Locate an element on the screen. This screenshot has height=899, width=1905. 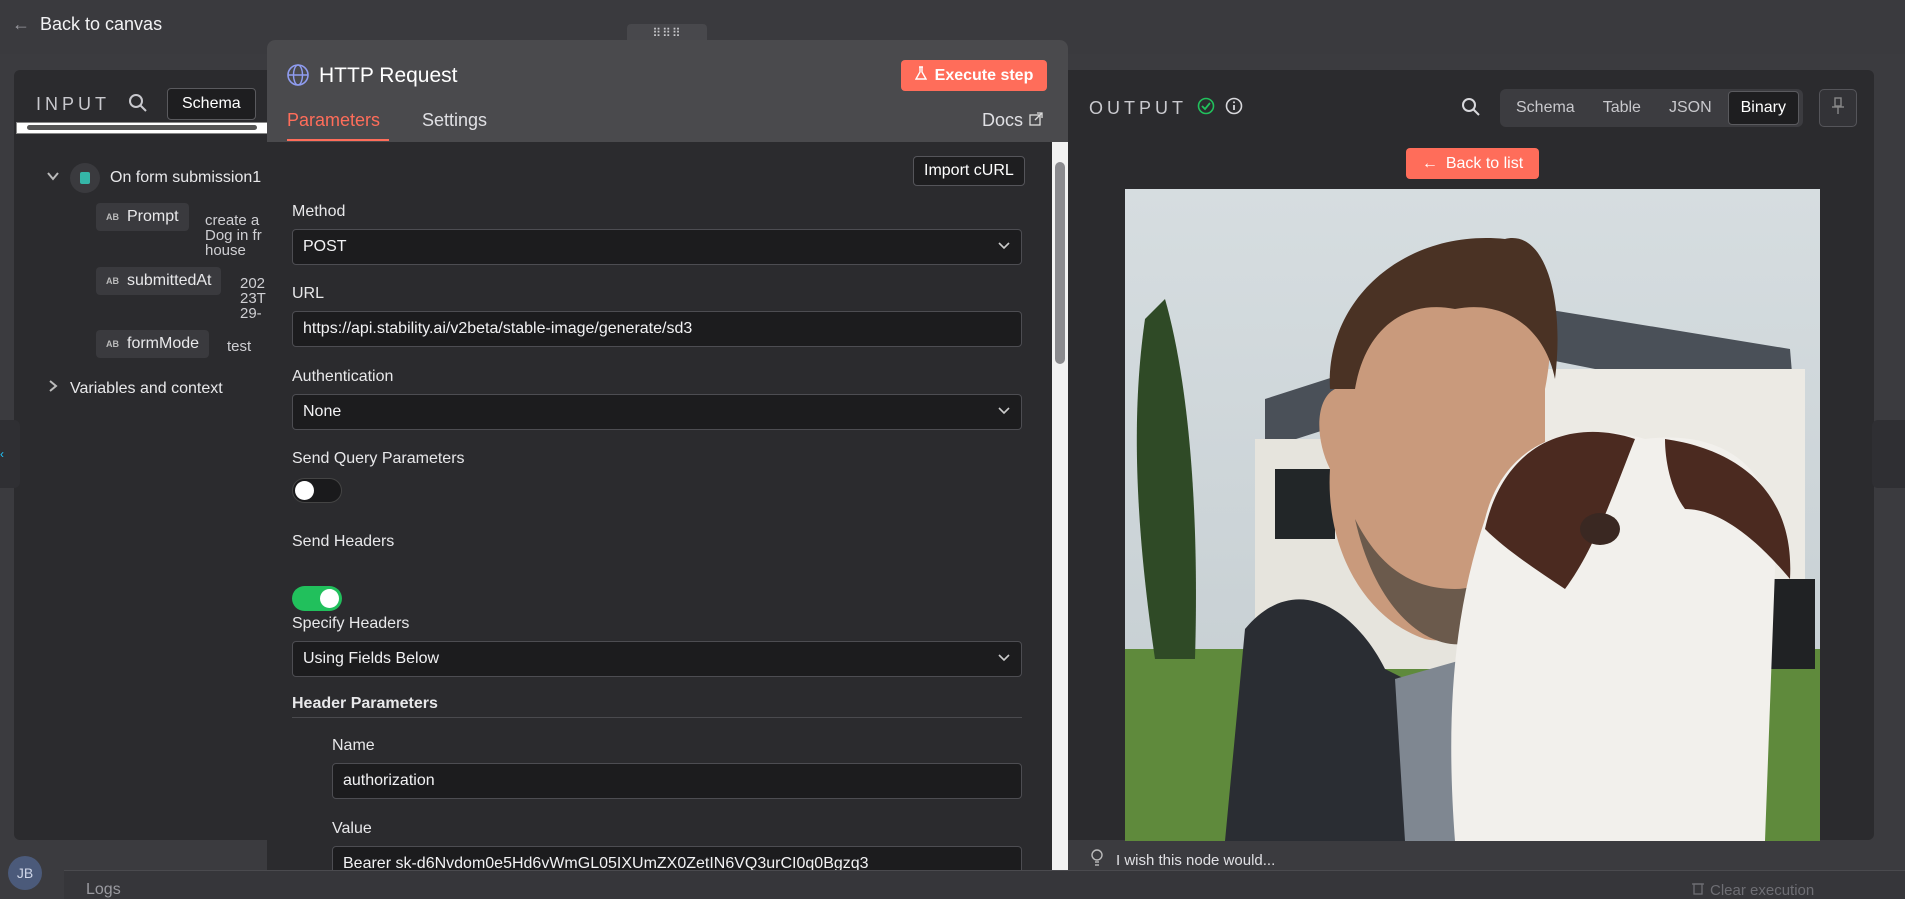
lightbulb-icon is located at coordinates (1097, 860).